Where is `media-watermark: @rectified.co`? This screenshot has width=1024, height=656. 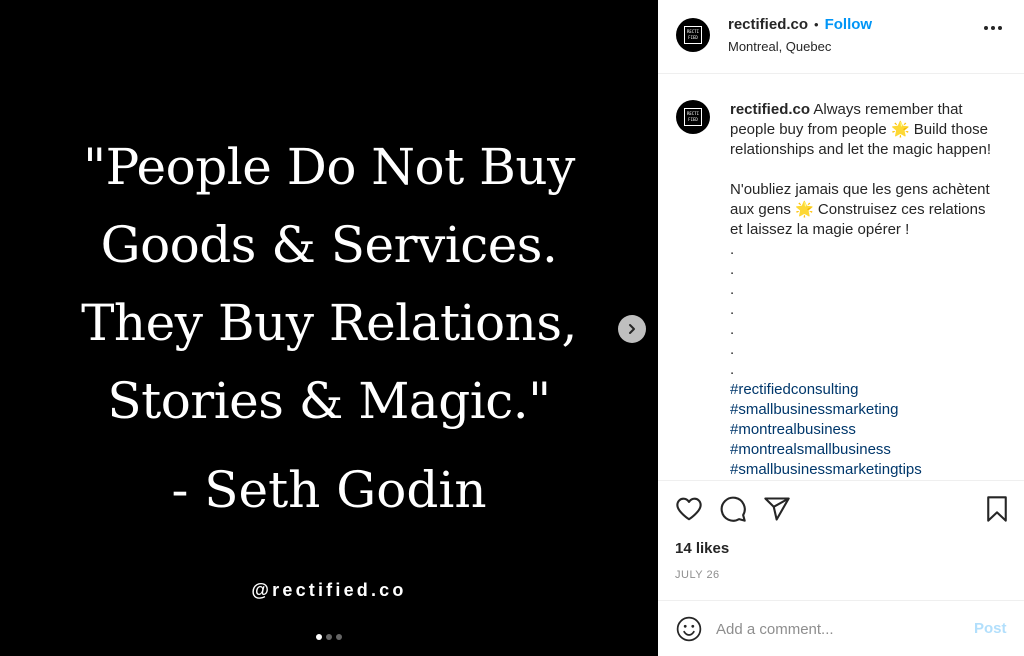 media-watermark: @rectified.co is located at coordinates (329, 590).